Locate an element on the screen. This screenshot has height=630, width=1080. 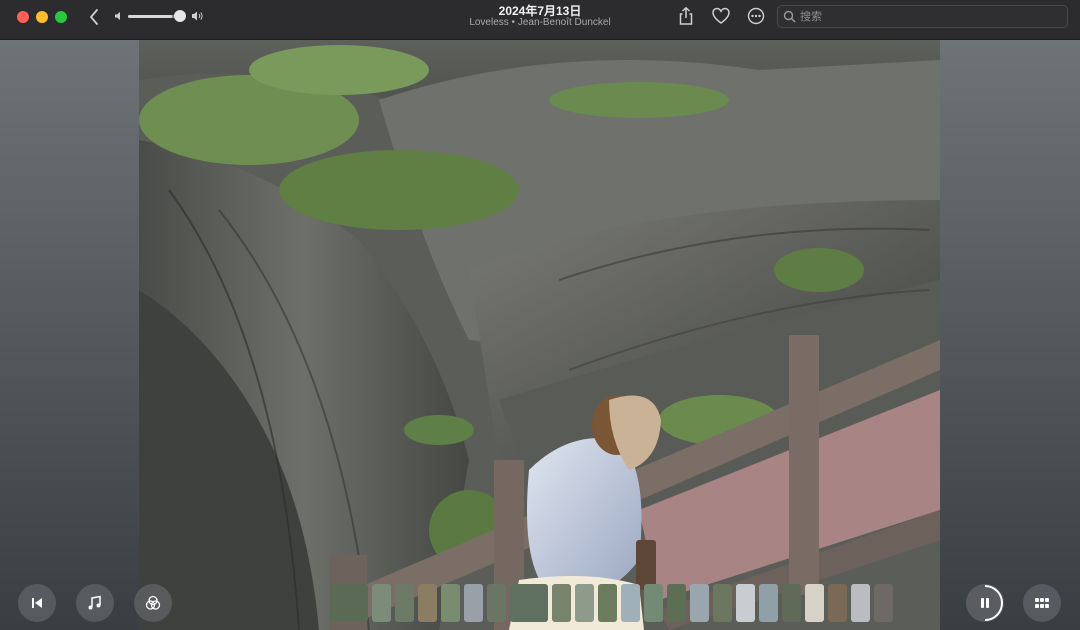
volume-slider is located at coordinates (154, 16).